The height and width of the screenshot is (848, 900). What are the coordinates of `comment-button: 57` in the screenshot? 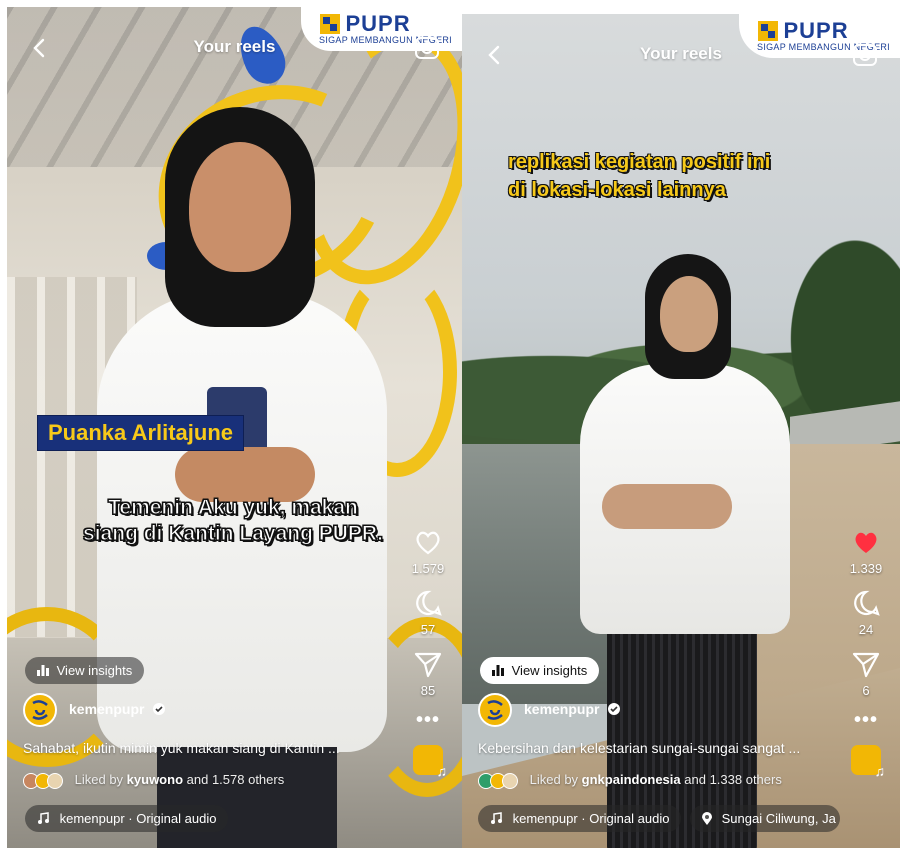 It's located at (428, 612).